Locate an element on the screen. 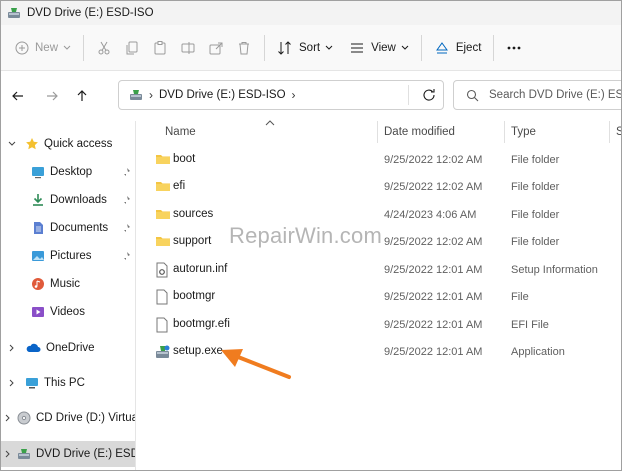  nav-item-downloads: Downloads is located at coordinates (68, 200).